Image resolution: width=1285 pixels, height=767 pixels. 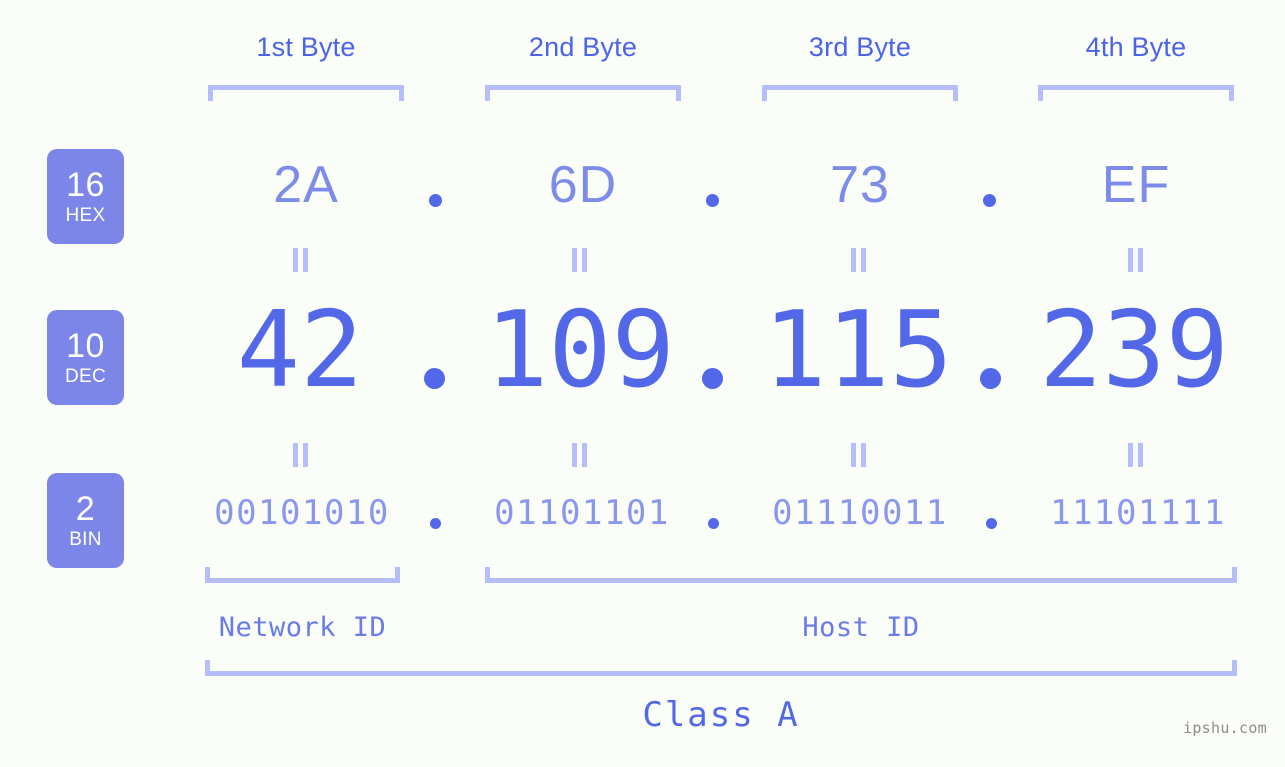 What do you see at coordinates (306, 47) in the screenshot?
I see `byte-header-1: 1st Byte` at bounding box center [306, 47].